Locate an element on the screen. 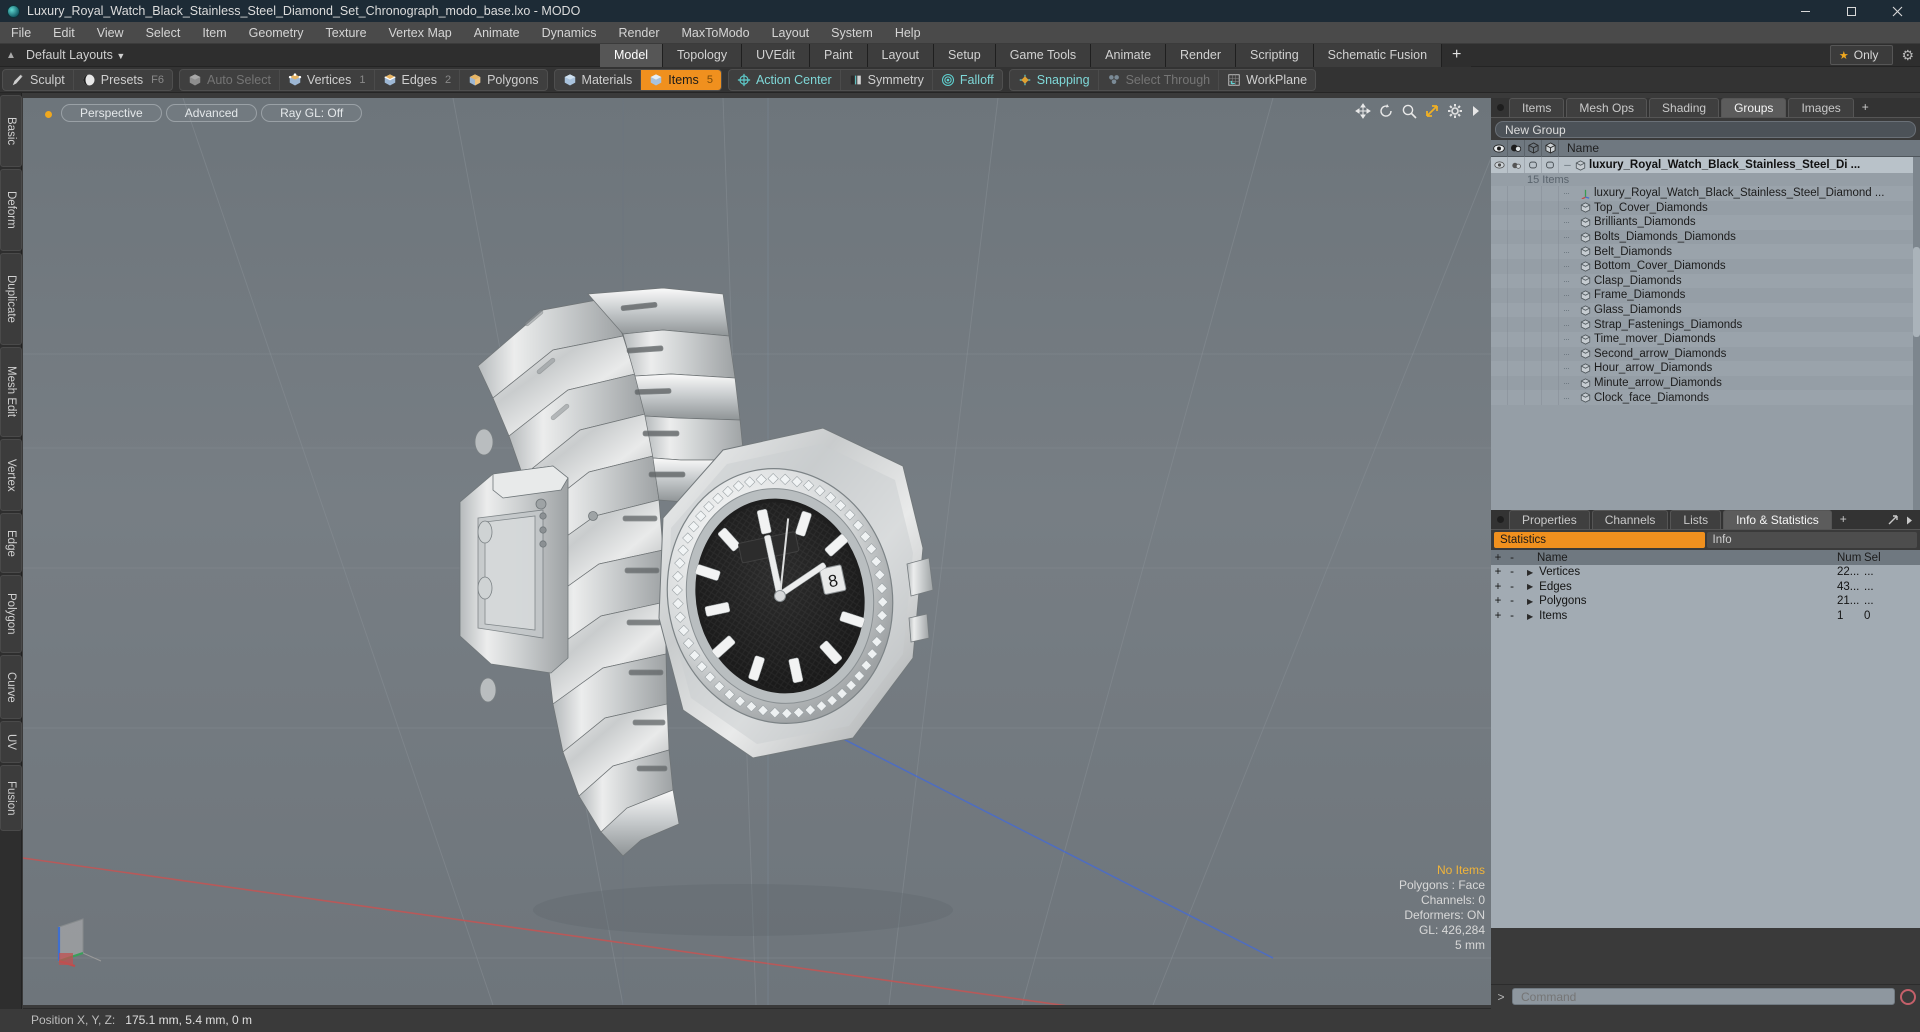  list-item: ··· Bolts_Diamonds_Diamonds is located at coordinates (1705, 237).